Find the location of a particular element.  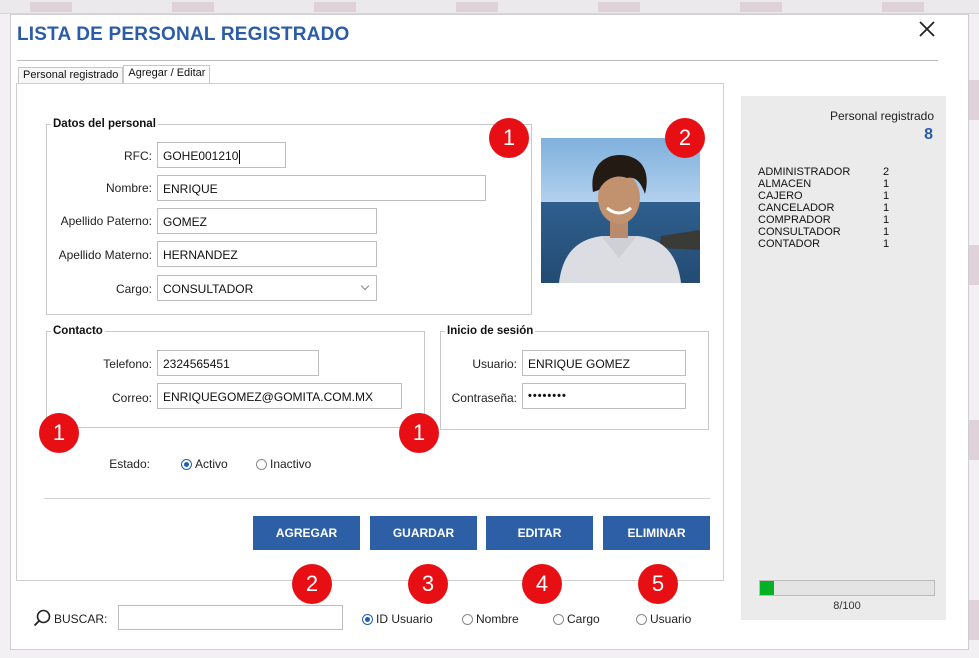

background-strip is located at coordinates (489, 7).